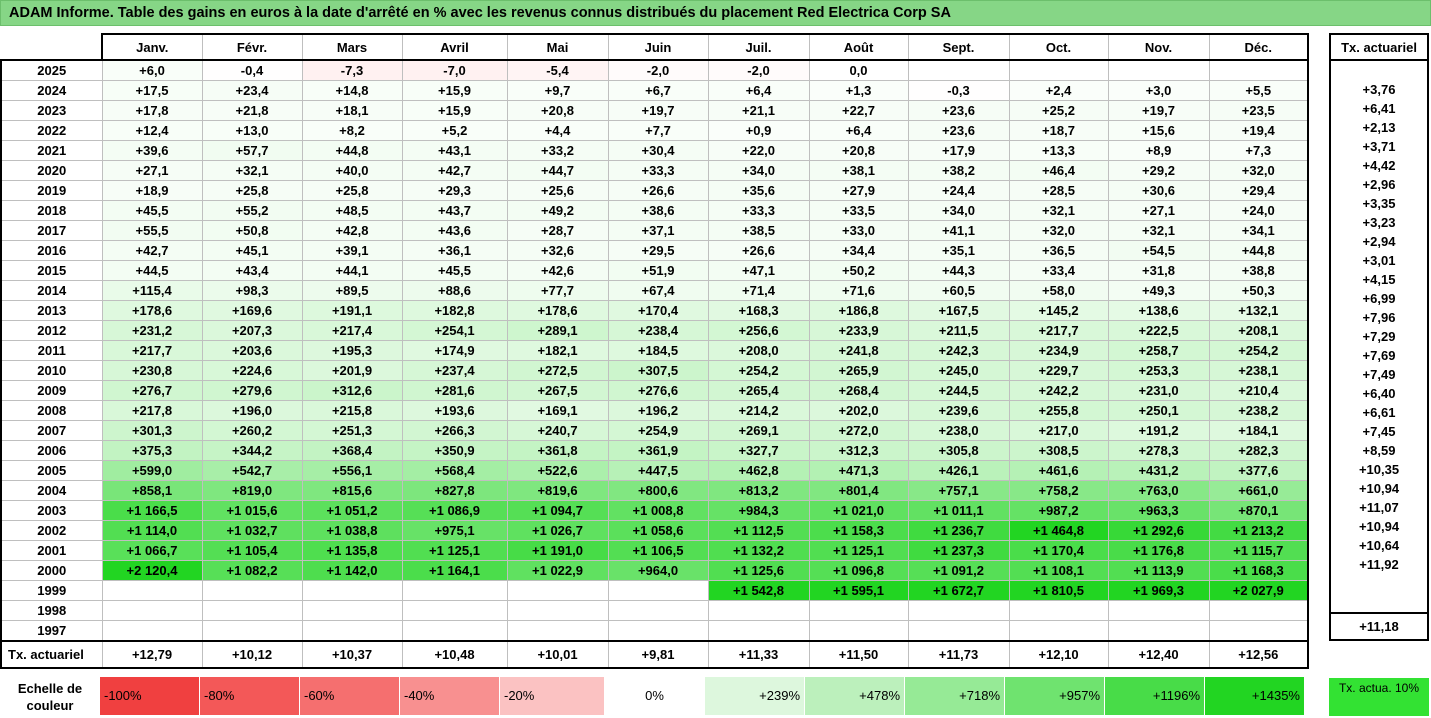 The image size is (1431, 718). I want to click on gain-cell: +2,4, so click(1058, 90).